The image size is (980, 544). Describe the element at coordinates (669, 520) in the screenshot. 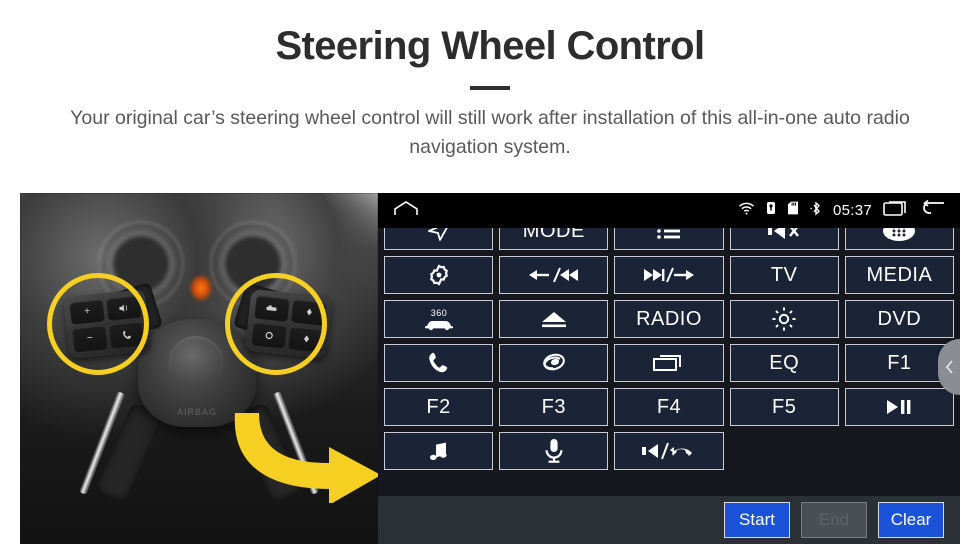

I see `action-bar: Start End Clear` at that location.